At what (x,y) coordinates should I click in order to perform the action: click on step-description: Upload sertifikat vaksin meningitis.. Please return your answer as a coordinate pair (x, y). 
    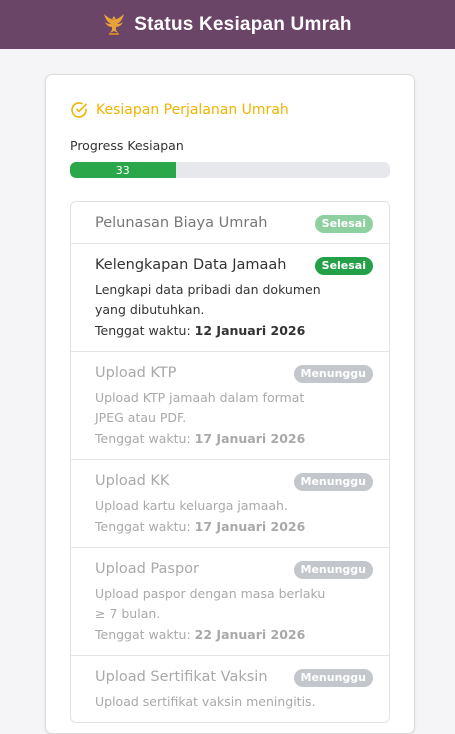
    Looking at the image, I should click on (205, 701).